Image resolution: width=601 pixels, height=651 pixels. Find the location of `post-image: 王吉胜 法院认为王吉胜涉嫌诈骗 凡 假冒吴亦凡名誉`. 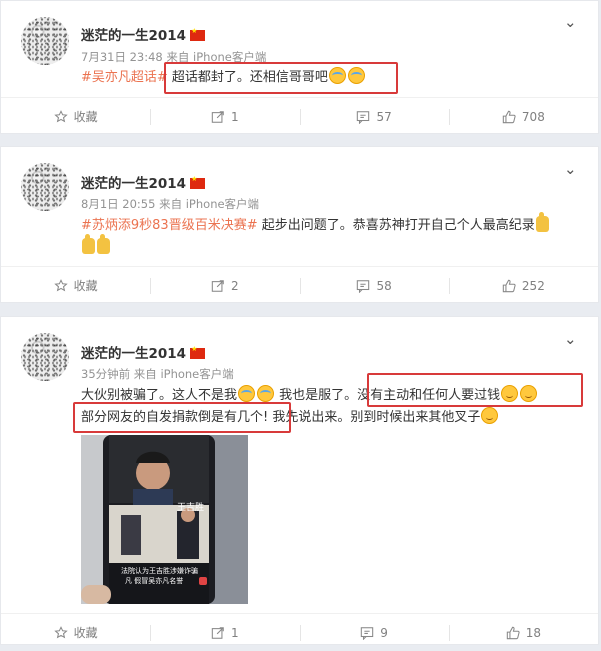

post-image: 王吉胜 法院认为王吉胜涉嫌诈骗 凡 假冒吴亦凡名誉 is located at coordinates (164, 519).